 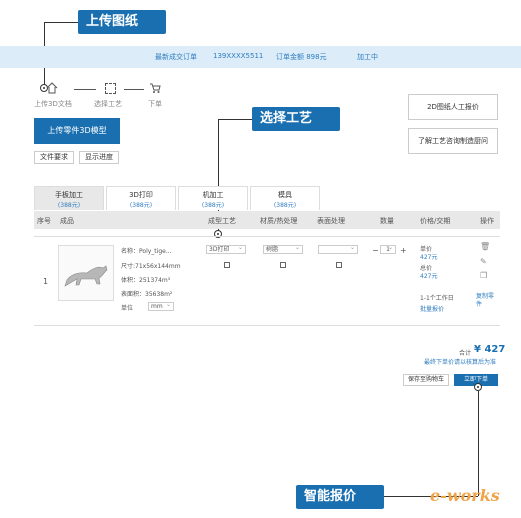 What do you see at coordinates (227, 265) in the screenshot?
I see `process-detail-icon` at bounding box center [227, 265].